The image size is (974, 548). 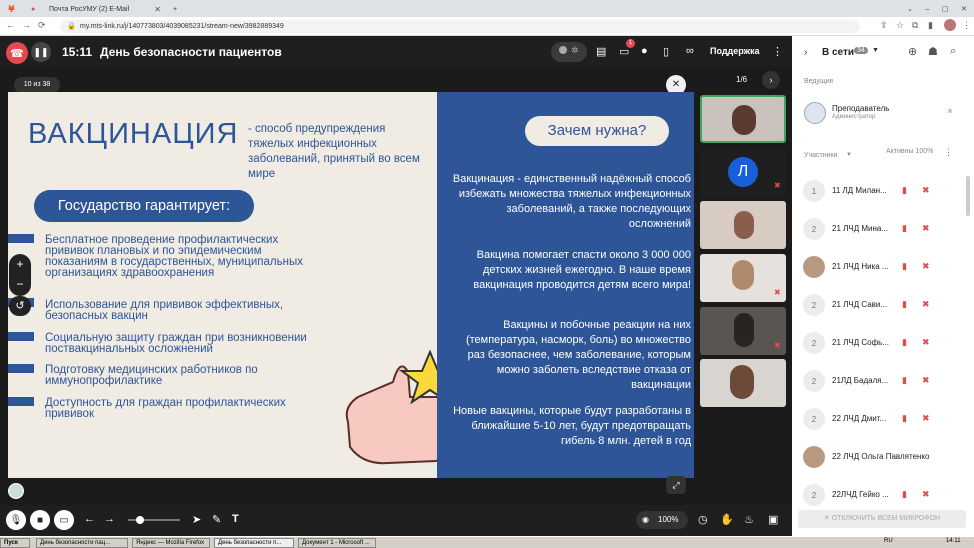 I want to click on hand-icon: ✋, so click(x=727, y=519).